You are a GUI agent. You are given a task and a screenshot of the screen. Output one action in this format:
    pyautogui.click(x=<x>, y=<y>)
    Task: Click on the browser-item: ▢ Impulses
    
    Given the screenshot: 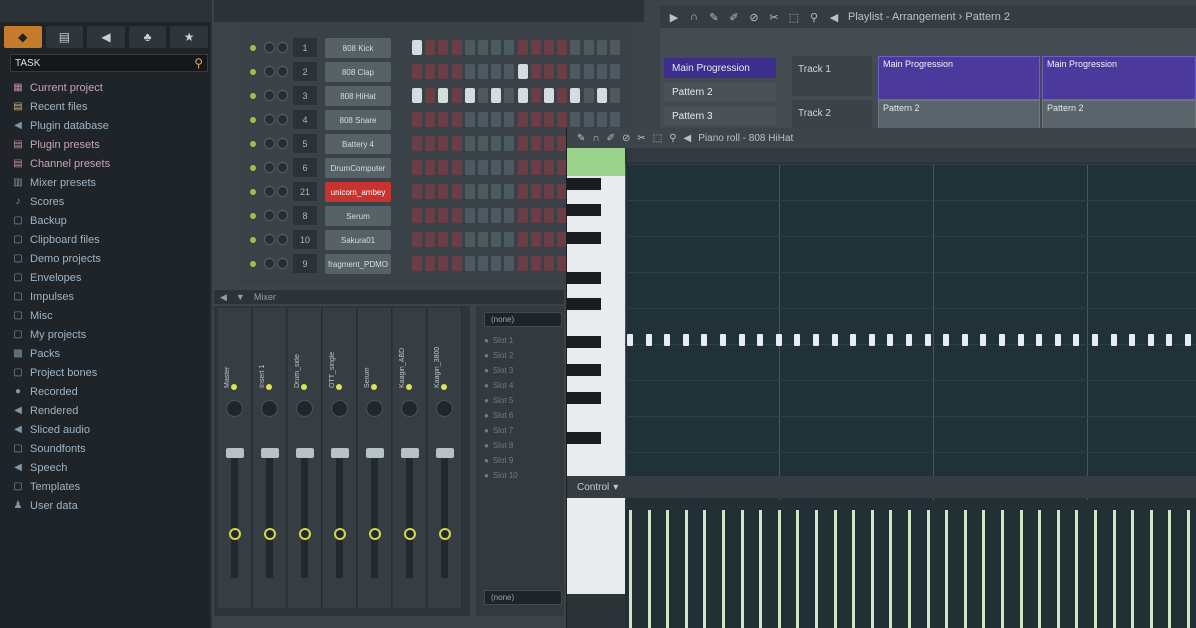 What is the action you would take?
    pyautogui.click(x=109, y=296)
    